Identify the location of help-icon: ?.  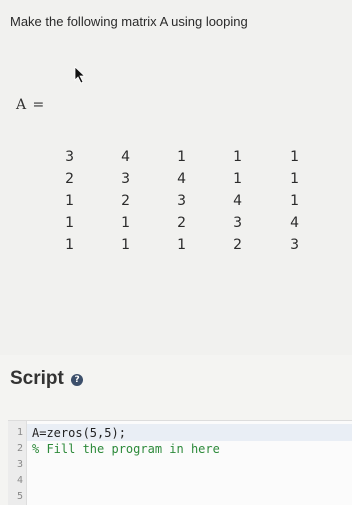
(77, 380).